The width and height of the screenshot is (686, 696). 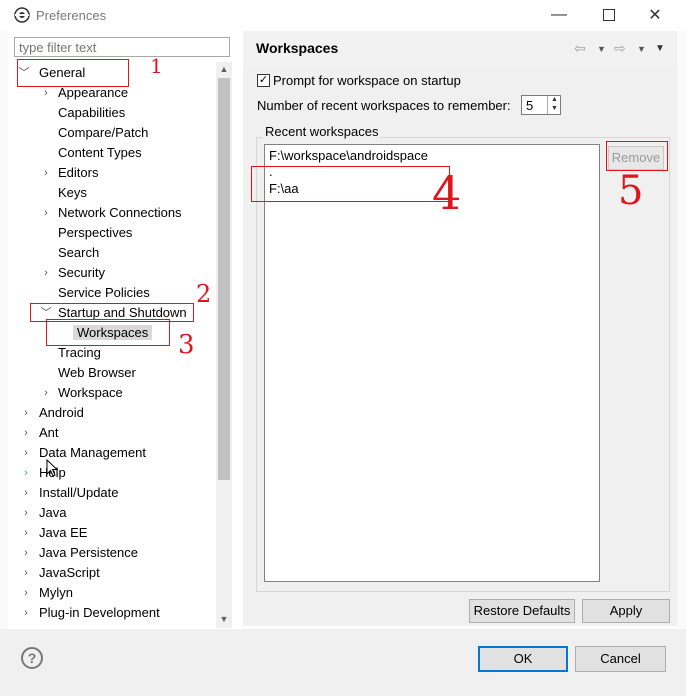 I want to click on tree-item-java-ee: › Java EE, so click(x=53, y=533).